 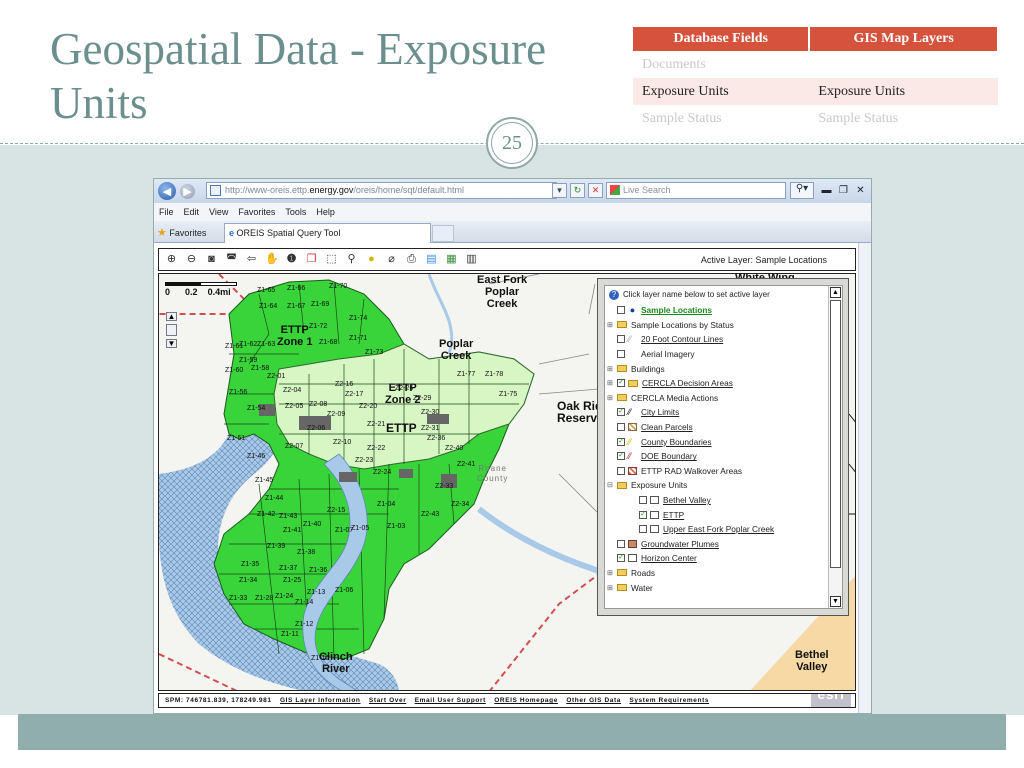 What do you see at coordinates (802, 190) in the screenshot?
I see `search-icon: ⚲▾` at bounding box center [802, 190].